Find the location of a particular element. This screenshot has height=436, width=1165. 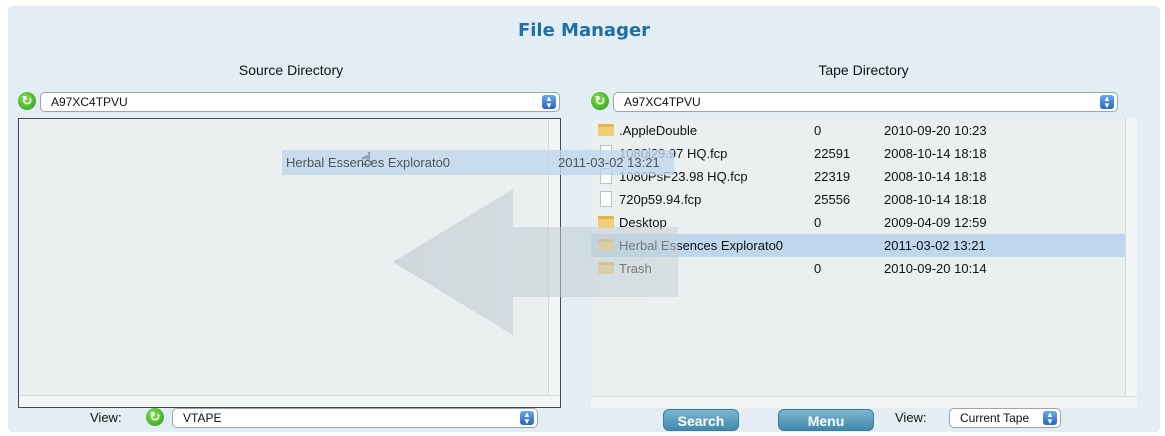

row-name: .AppleDouble is located at coordinates (658, 130).